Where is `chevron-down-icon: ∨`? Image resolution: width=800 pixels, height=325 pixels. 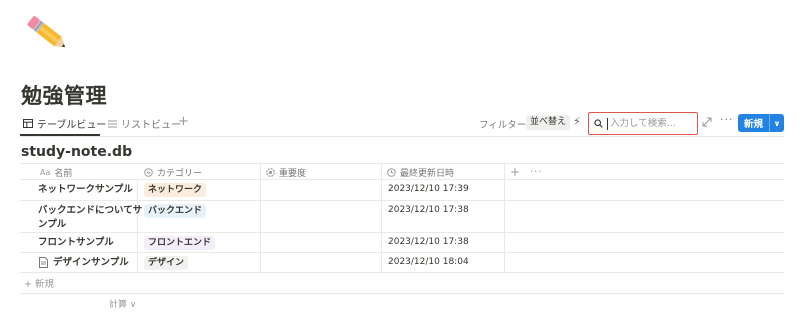 chevron-down-icon: ∨ is located at coordinates (777, 123).